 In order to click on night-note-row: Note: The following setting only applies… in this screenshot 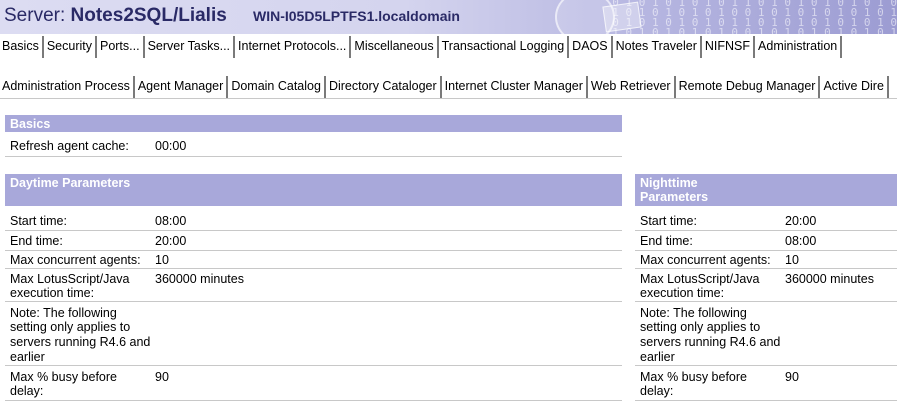, I will do `click(766, 334)`.